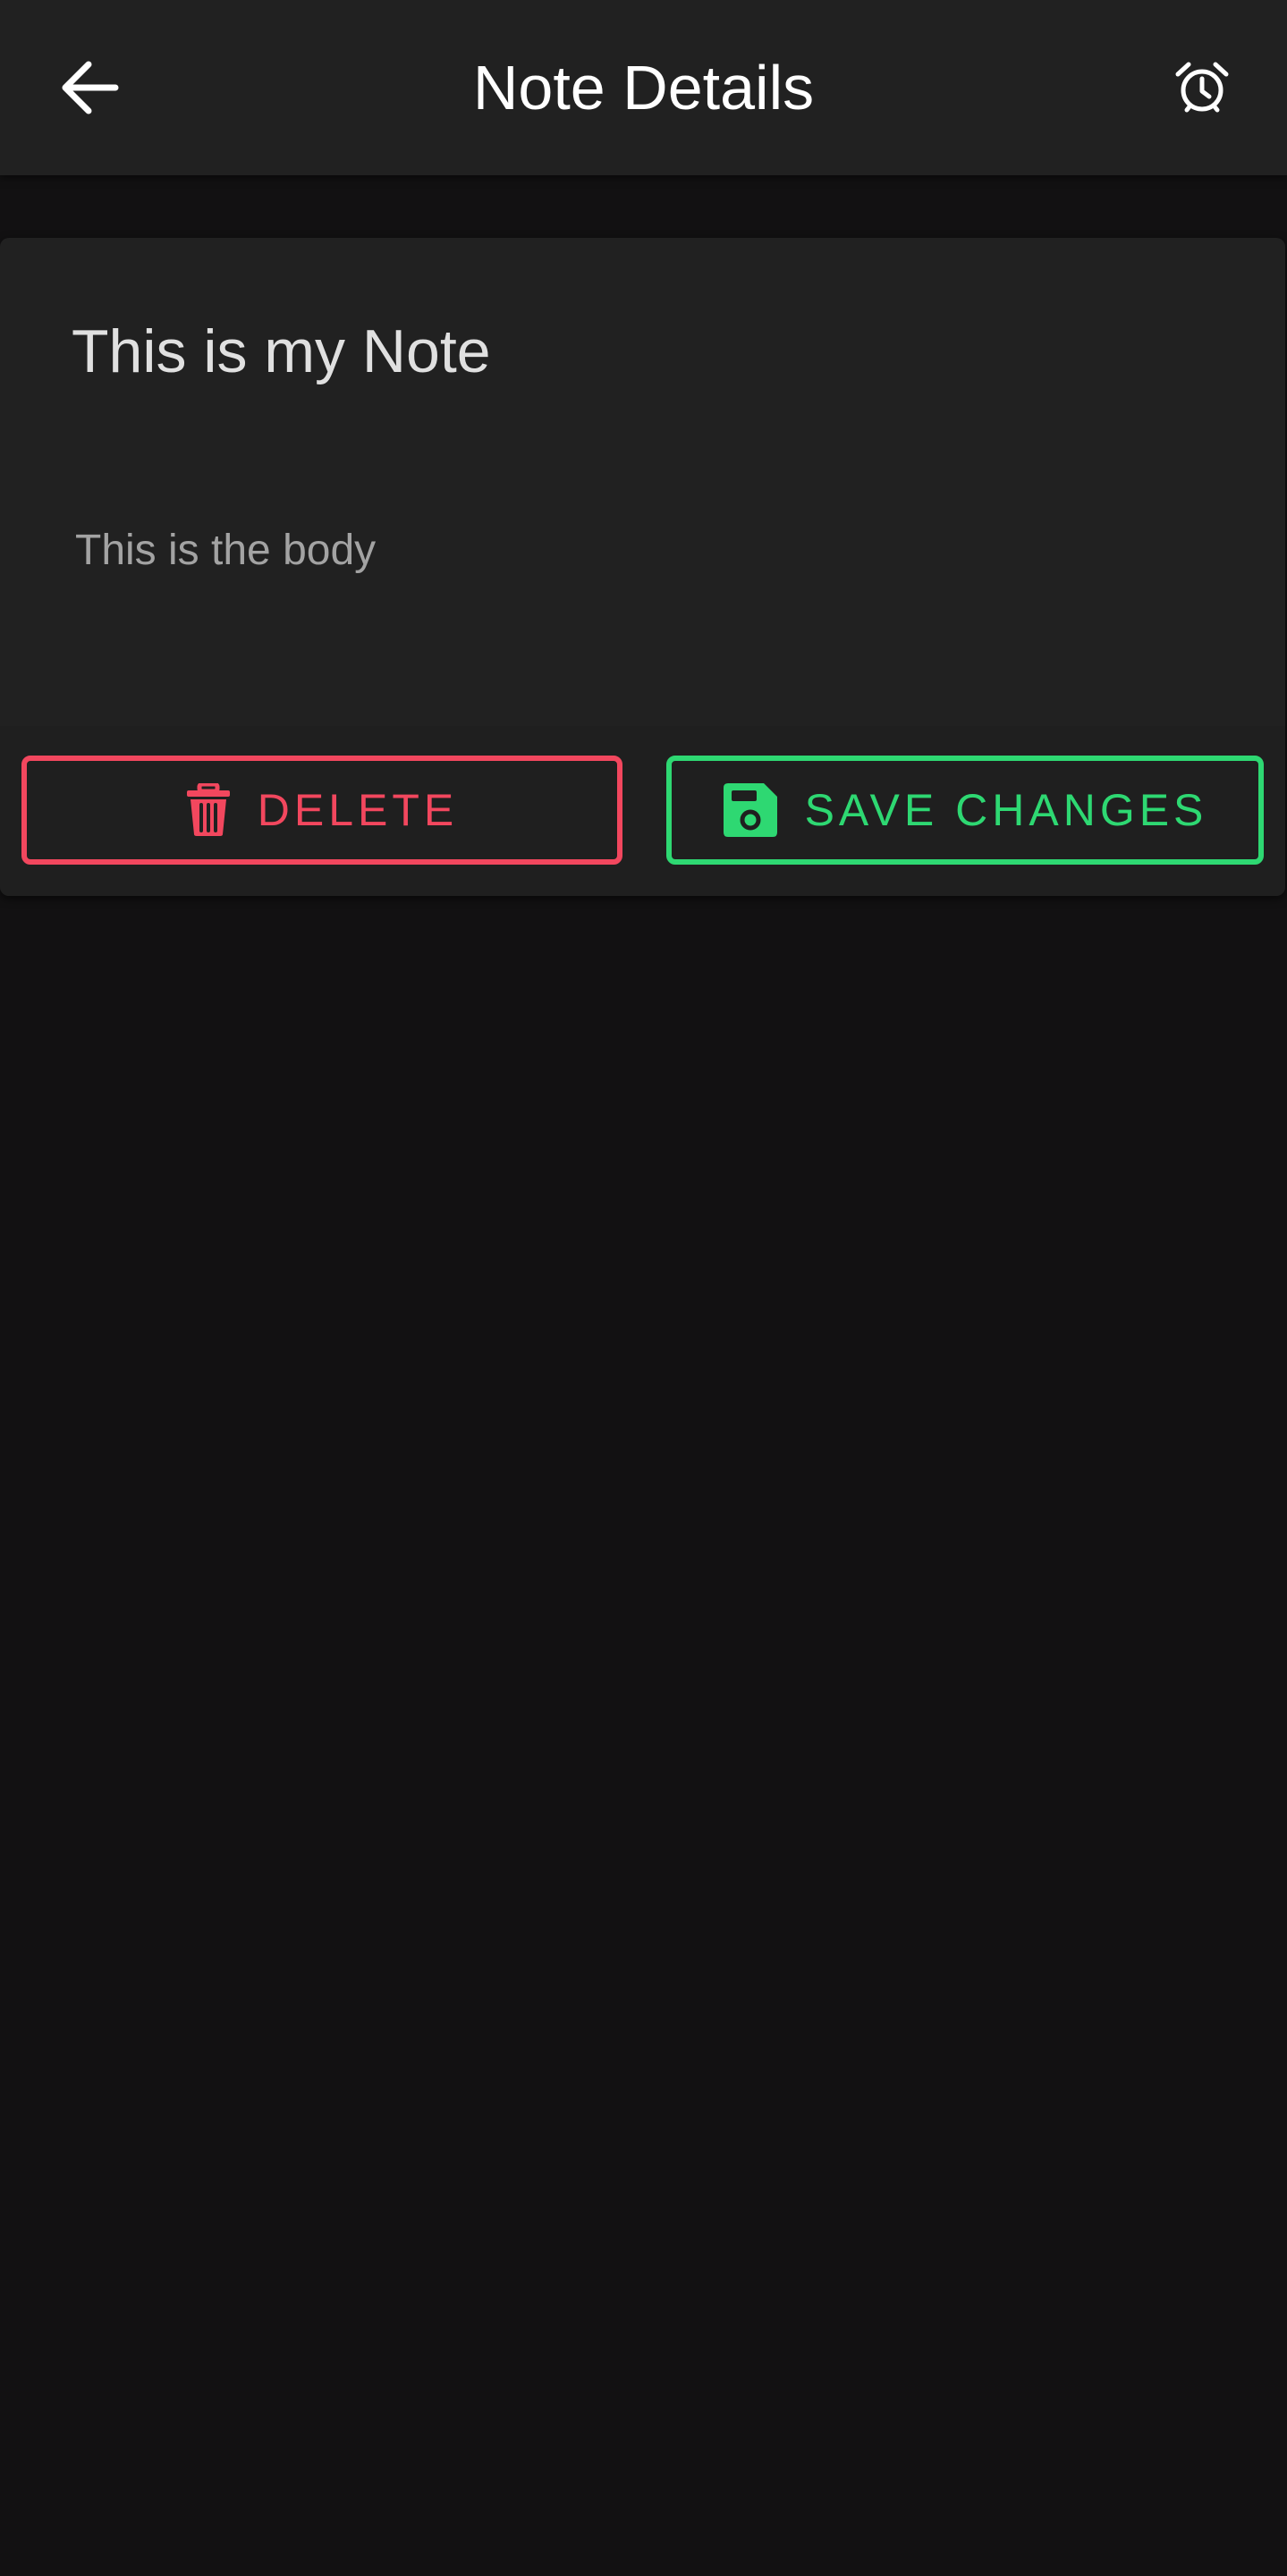 The image size is (1287, 2576). I want to click on note-body-input: This is the body, so click(647, 577).